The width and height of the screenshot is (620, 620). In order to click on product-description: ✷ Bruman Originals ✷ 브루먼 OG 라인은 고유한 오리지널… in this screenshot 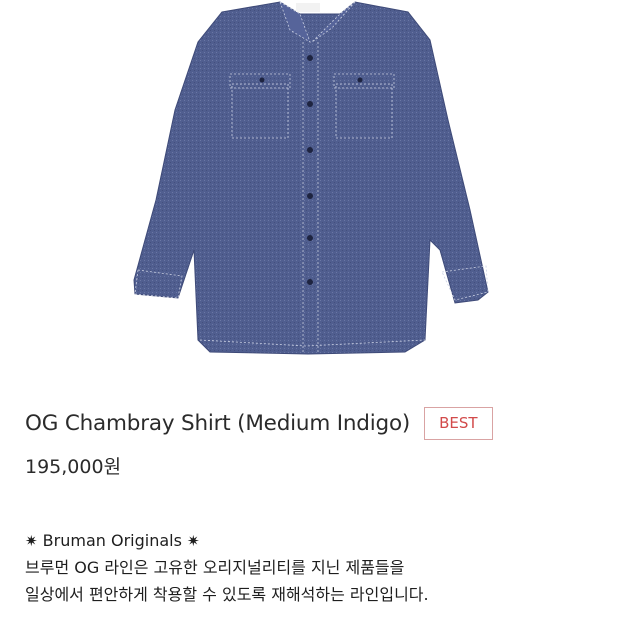, I will do `click(312, 567)`.